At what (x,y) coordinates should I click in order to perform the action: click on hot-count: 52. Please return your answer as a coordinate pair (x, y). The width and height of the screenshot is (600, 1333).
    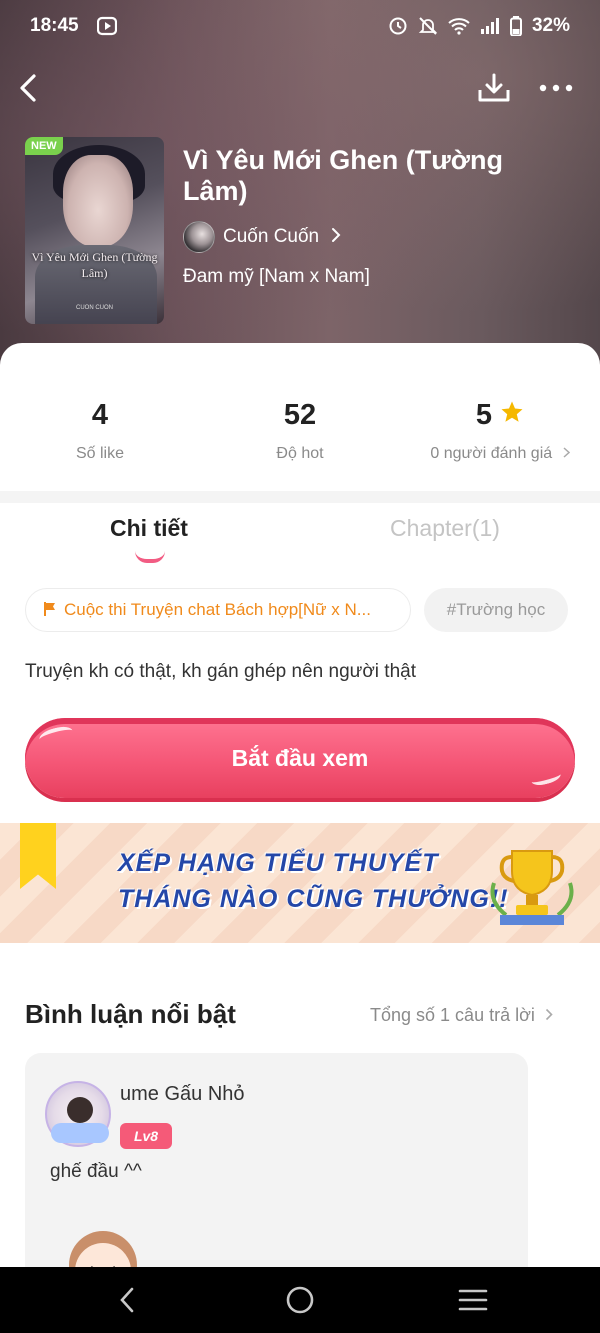
    Looking at the image, I should click on (300, 415).